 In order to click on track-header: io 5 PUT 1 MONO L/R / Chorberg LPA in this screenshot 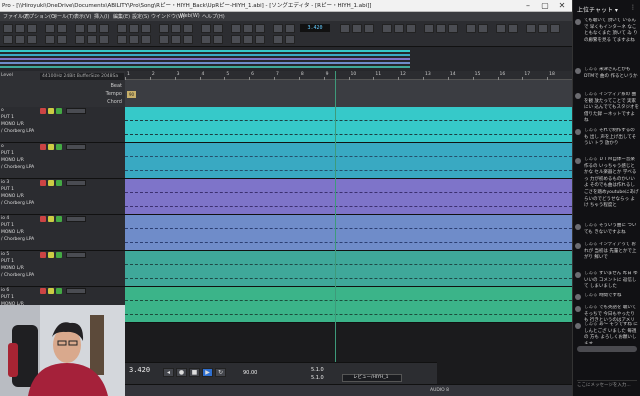, I will do `click(62, 269)`.